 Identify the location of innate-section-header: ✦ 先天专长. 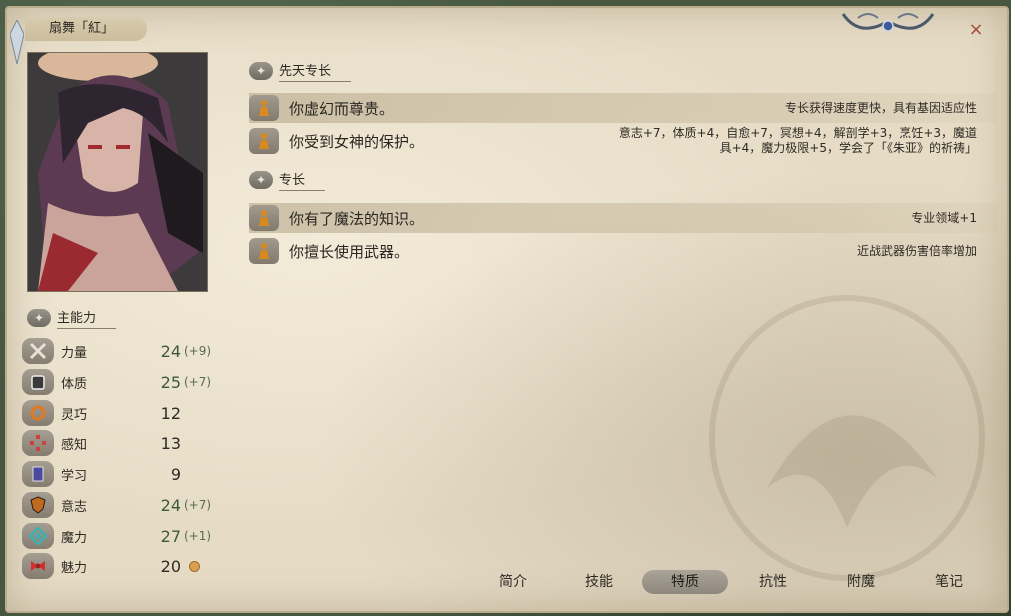
(300, 71).